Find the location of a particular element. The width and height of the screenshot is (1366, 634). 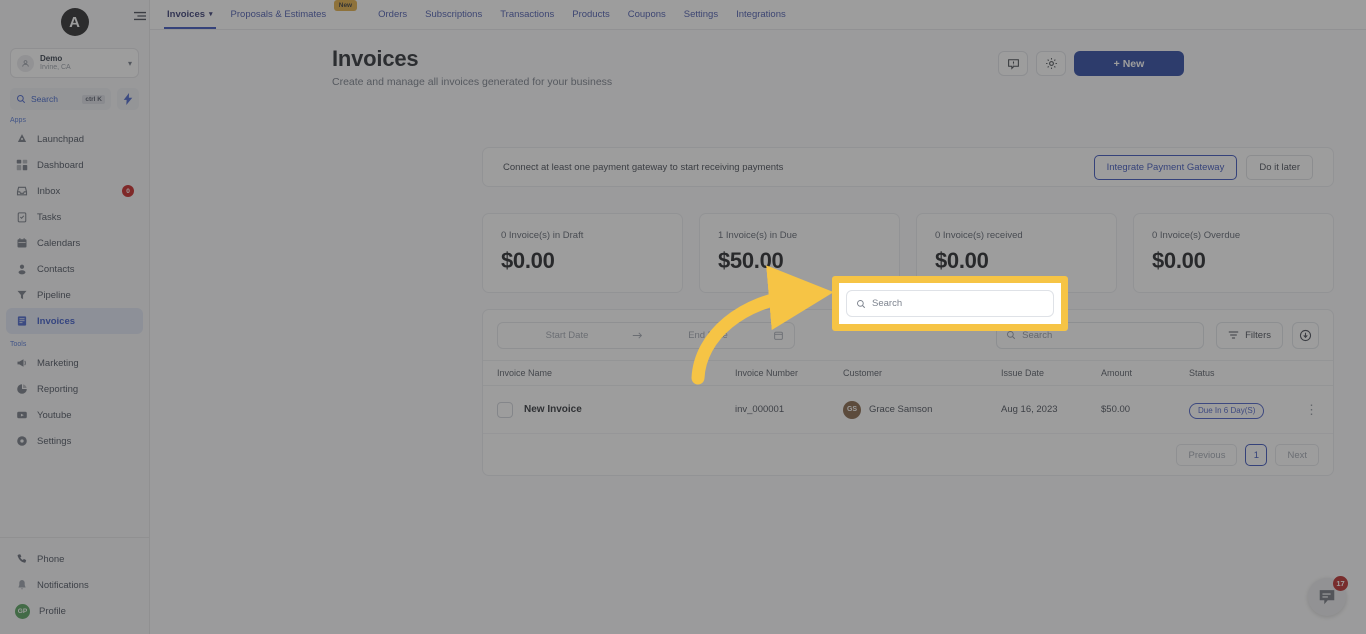

sidebar-label: Pipeline is located at coordinates (54, 295).